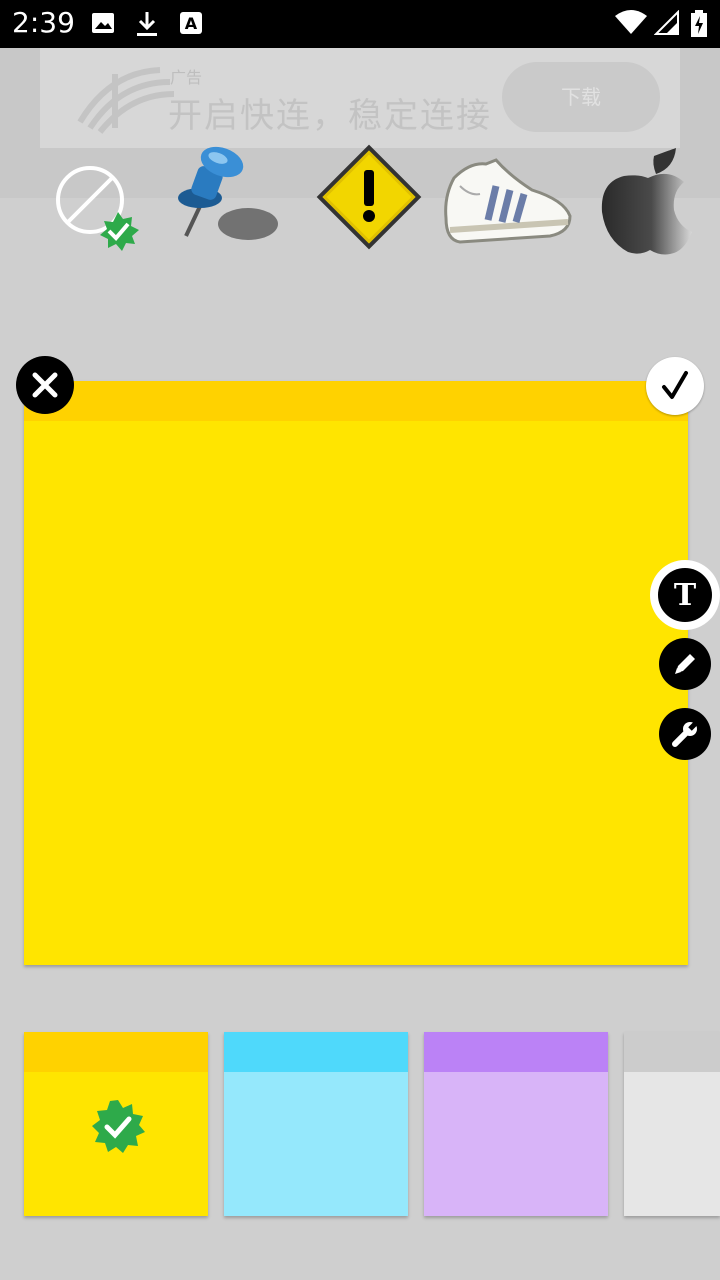  Describe the element at coordinates (666, 22) in the screenshot. I see `cell-signal-icon` at that location.